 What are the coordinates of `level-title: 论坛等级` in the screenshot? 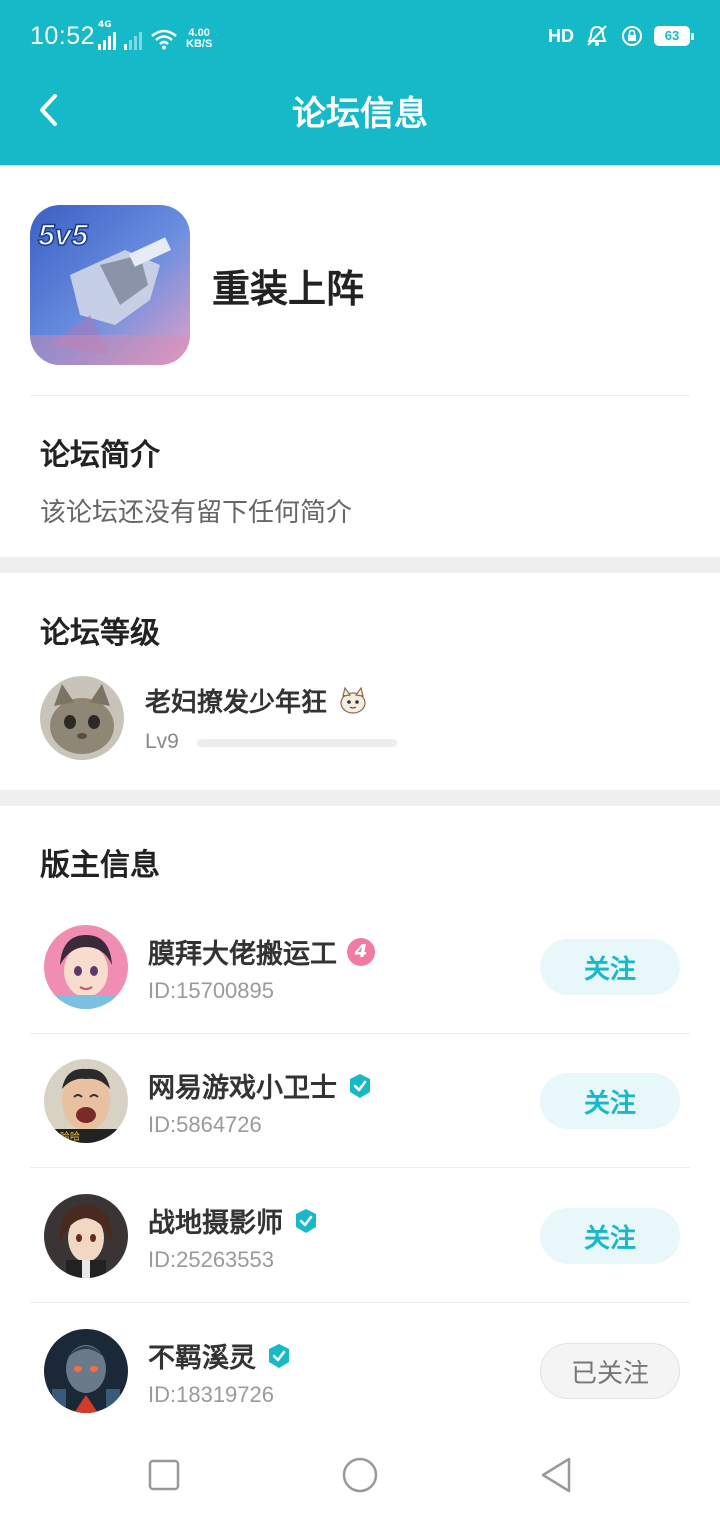 It's located at (100, 633).